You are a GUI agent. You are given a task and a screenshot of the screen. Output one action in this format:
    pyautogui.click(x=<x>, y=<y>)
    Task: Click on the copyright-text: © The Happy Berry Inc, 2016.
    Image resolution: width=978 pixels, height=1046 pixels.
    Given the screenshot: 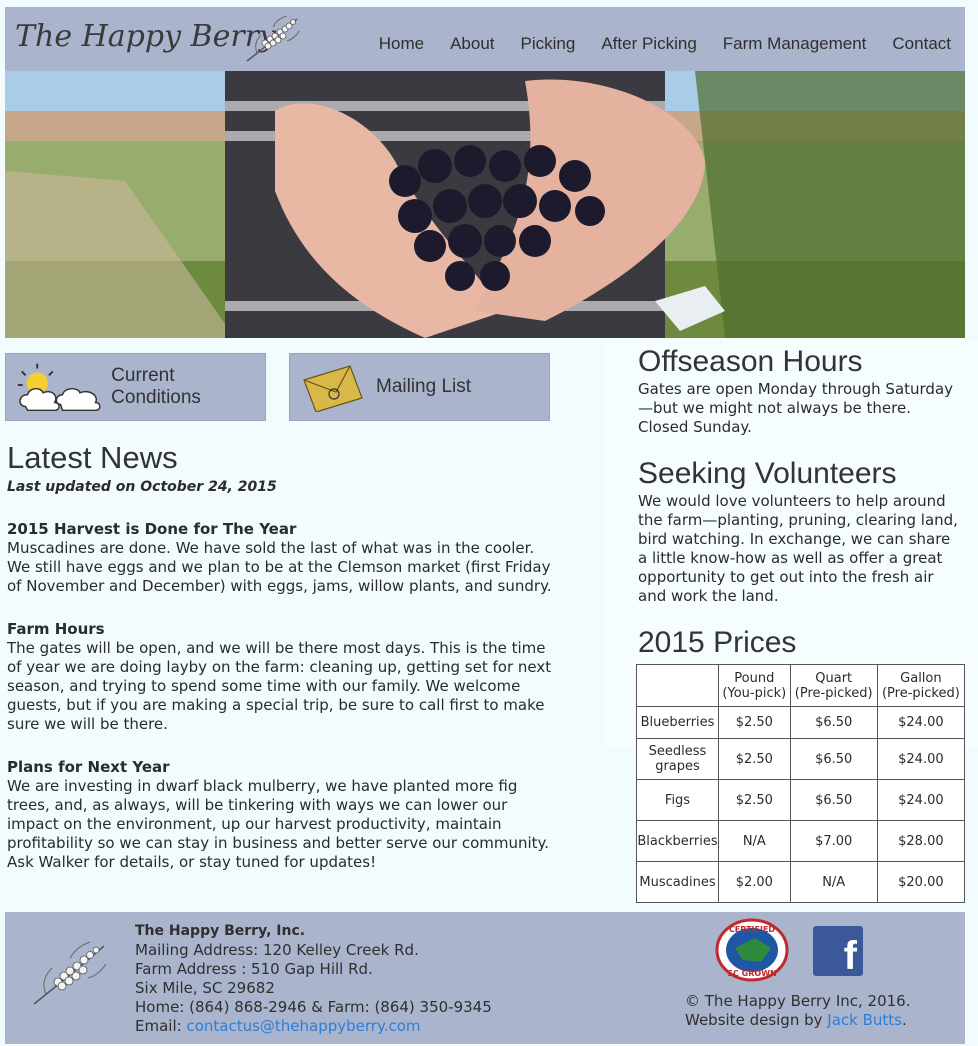 What is the action you would take?
    pyautogui.click(x=798, y=1001)
    